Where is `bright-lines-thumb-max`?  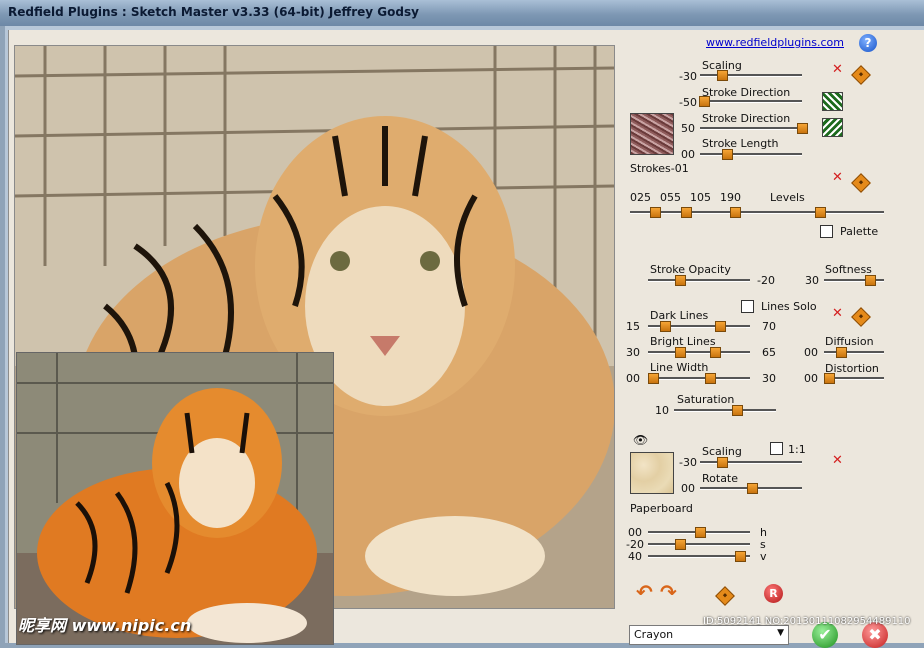 bright-lines-thumb-max is located at coordinates (715, 352).